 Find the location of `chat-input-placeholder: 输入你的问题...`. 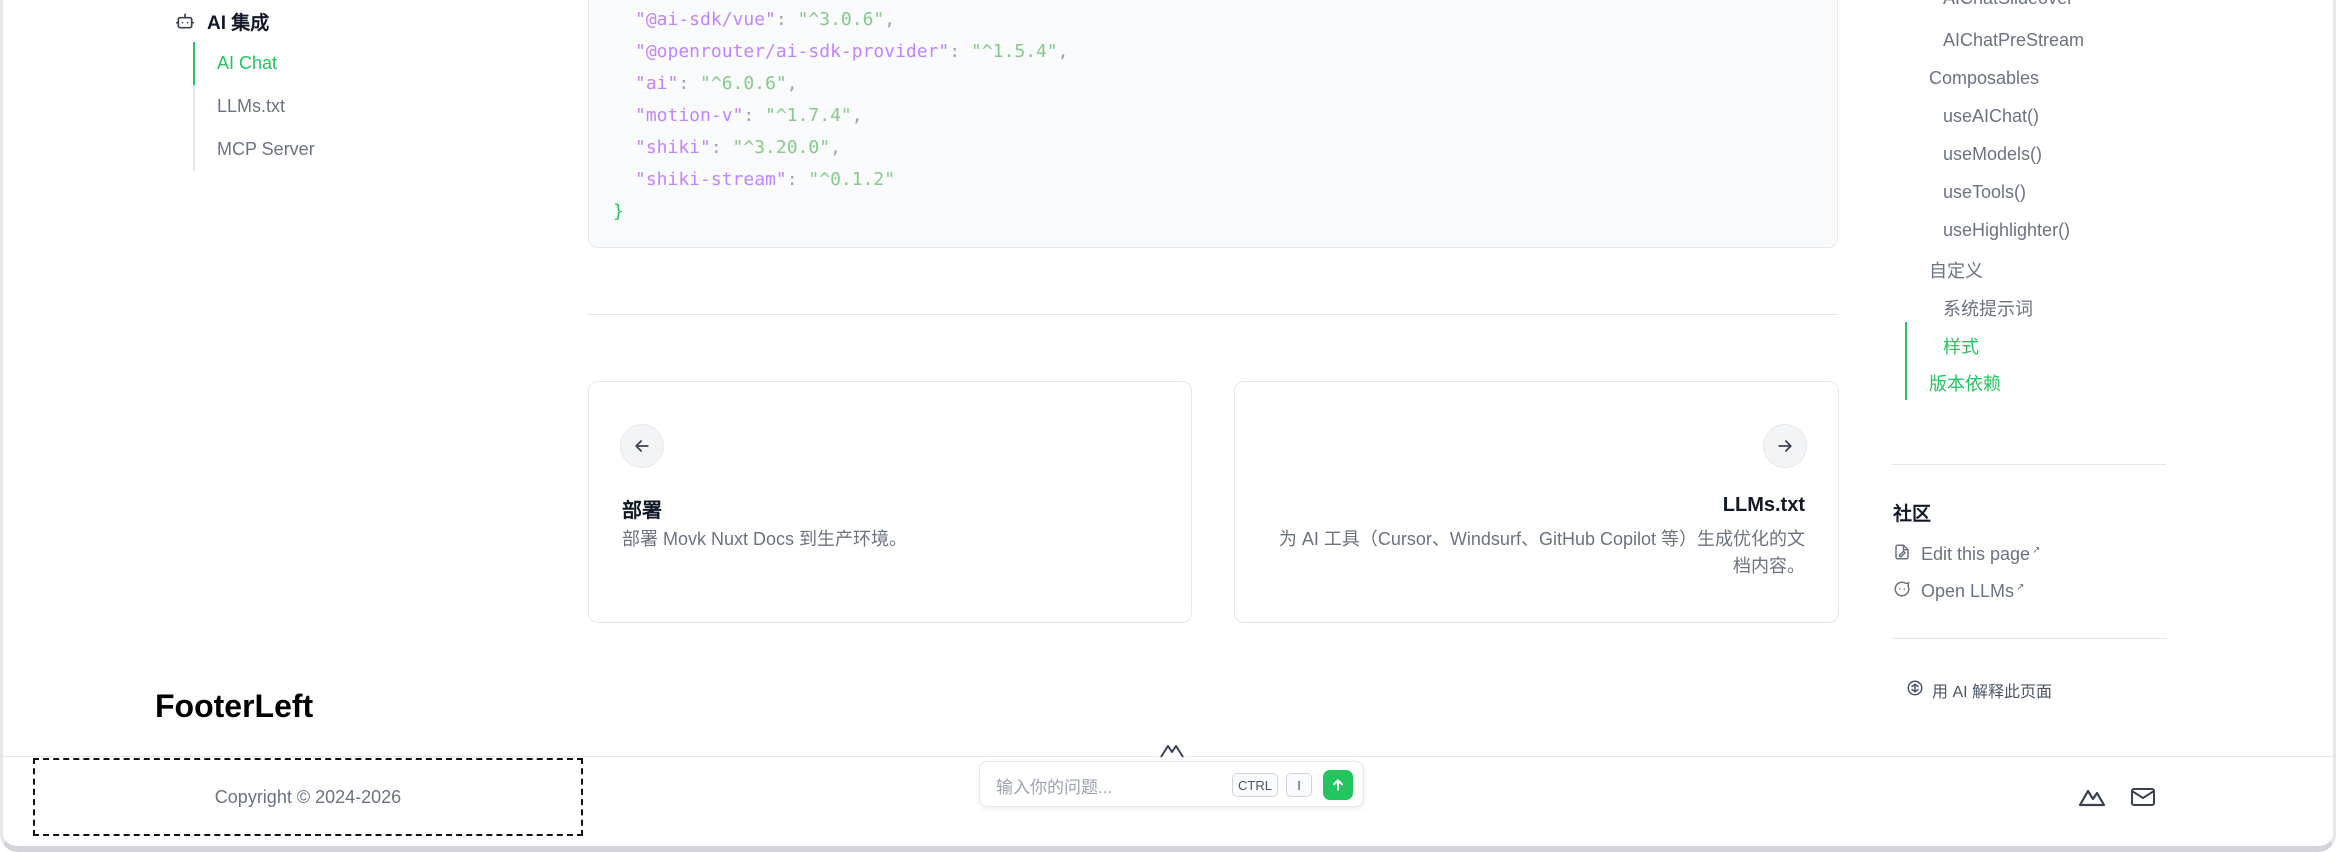

chat-input-placeholder: 输入你的问题... is located at coordinates (1054, 787).